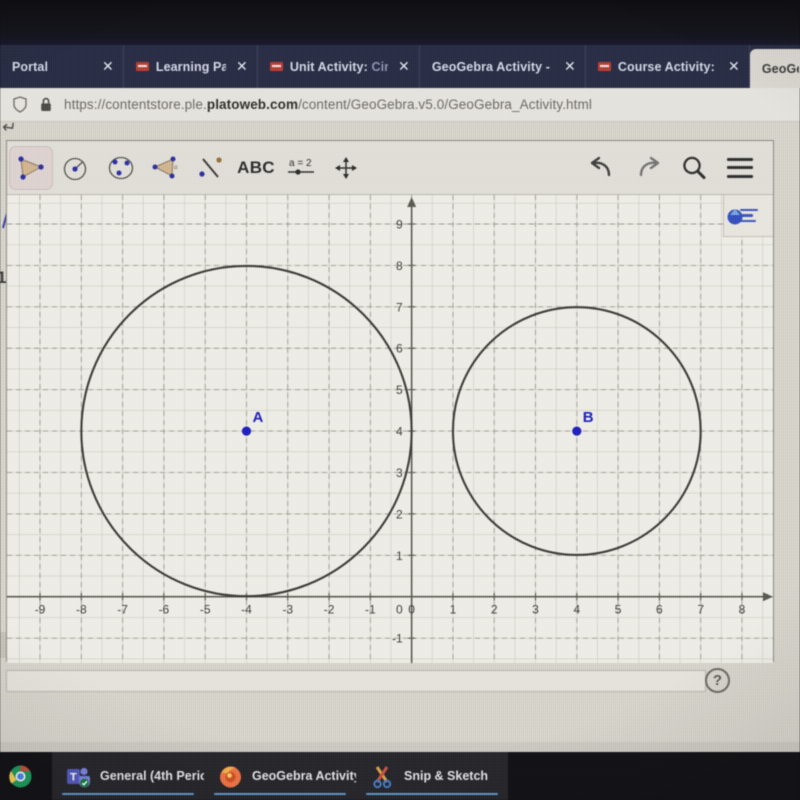 This screenshot has width=800, height=800. Describe the element at coordinates (399, 224) in the screenshot. I see `svg-text: 9` at that location.